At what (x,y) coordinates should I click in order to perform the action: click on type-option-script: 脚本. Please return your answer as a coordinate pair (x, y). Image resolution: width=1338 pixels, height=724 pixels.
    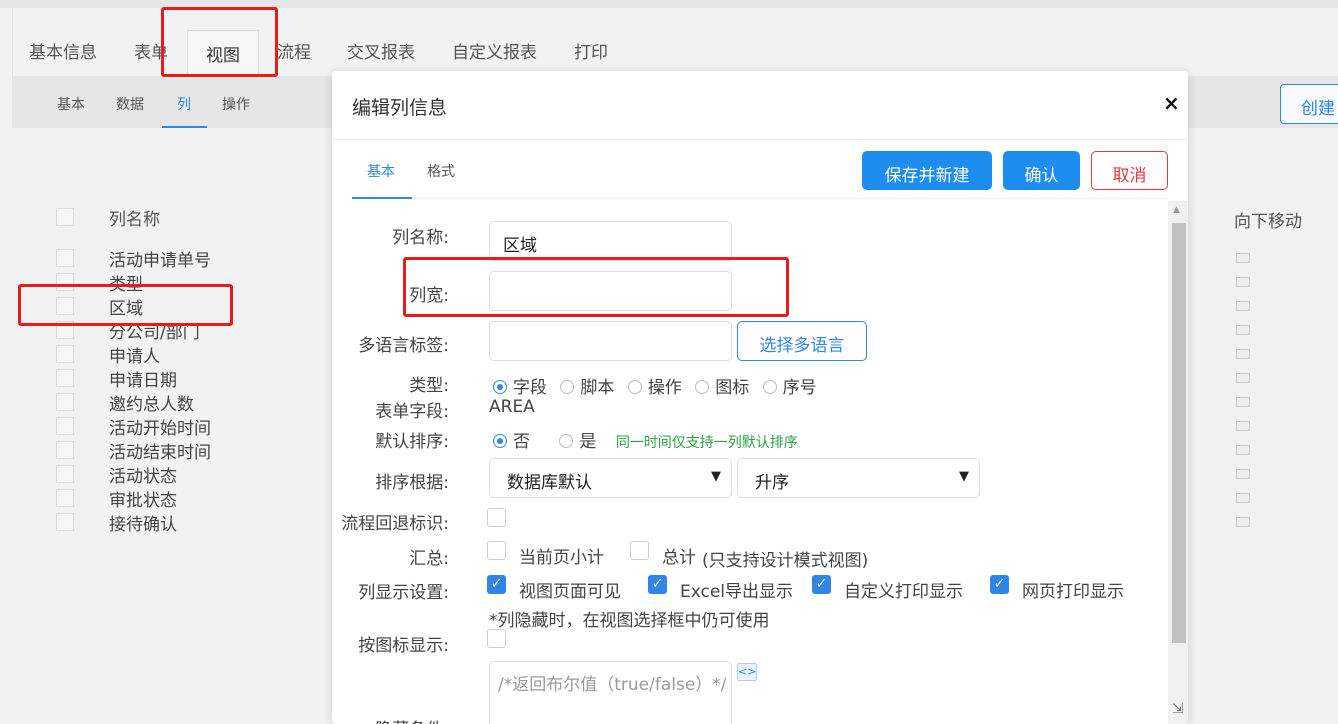
    Looking at the image, I should click on (587, 388).